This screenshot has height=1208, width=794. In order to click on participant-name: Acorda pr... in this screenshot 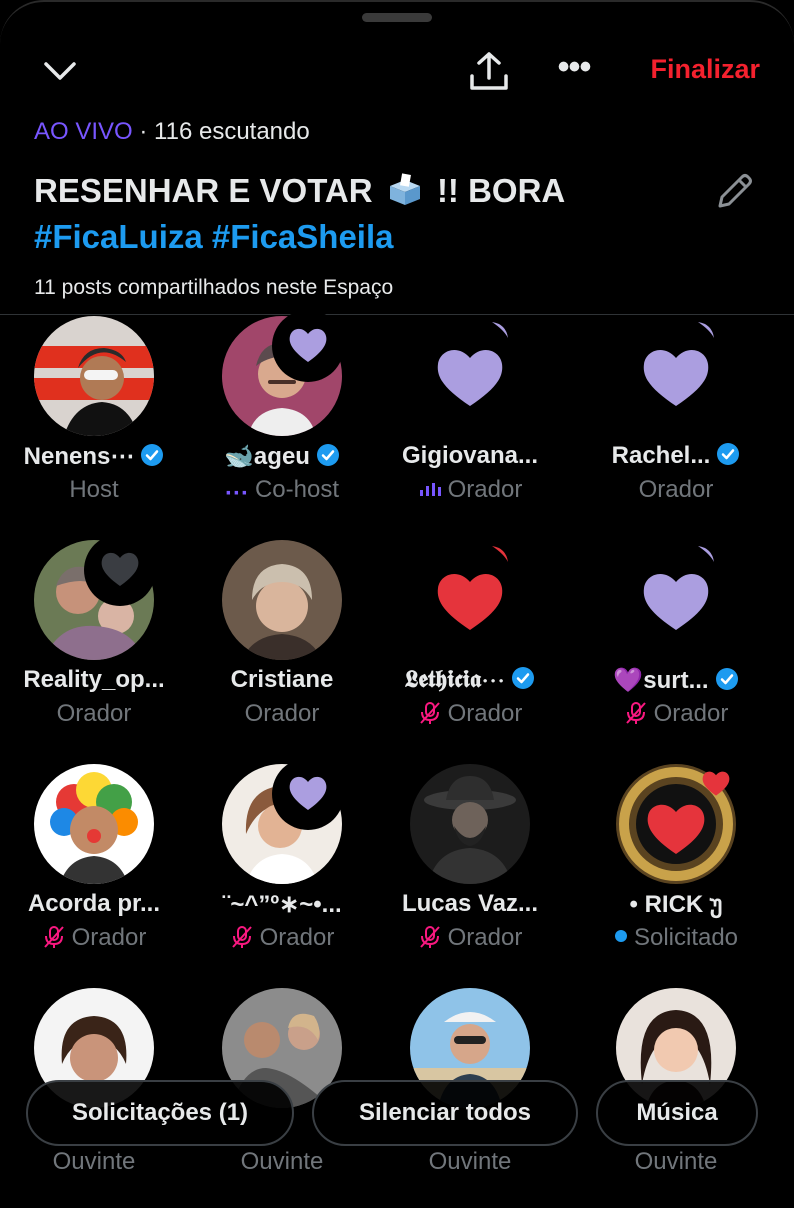, I will do `click(94, 903)`.